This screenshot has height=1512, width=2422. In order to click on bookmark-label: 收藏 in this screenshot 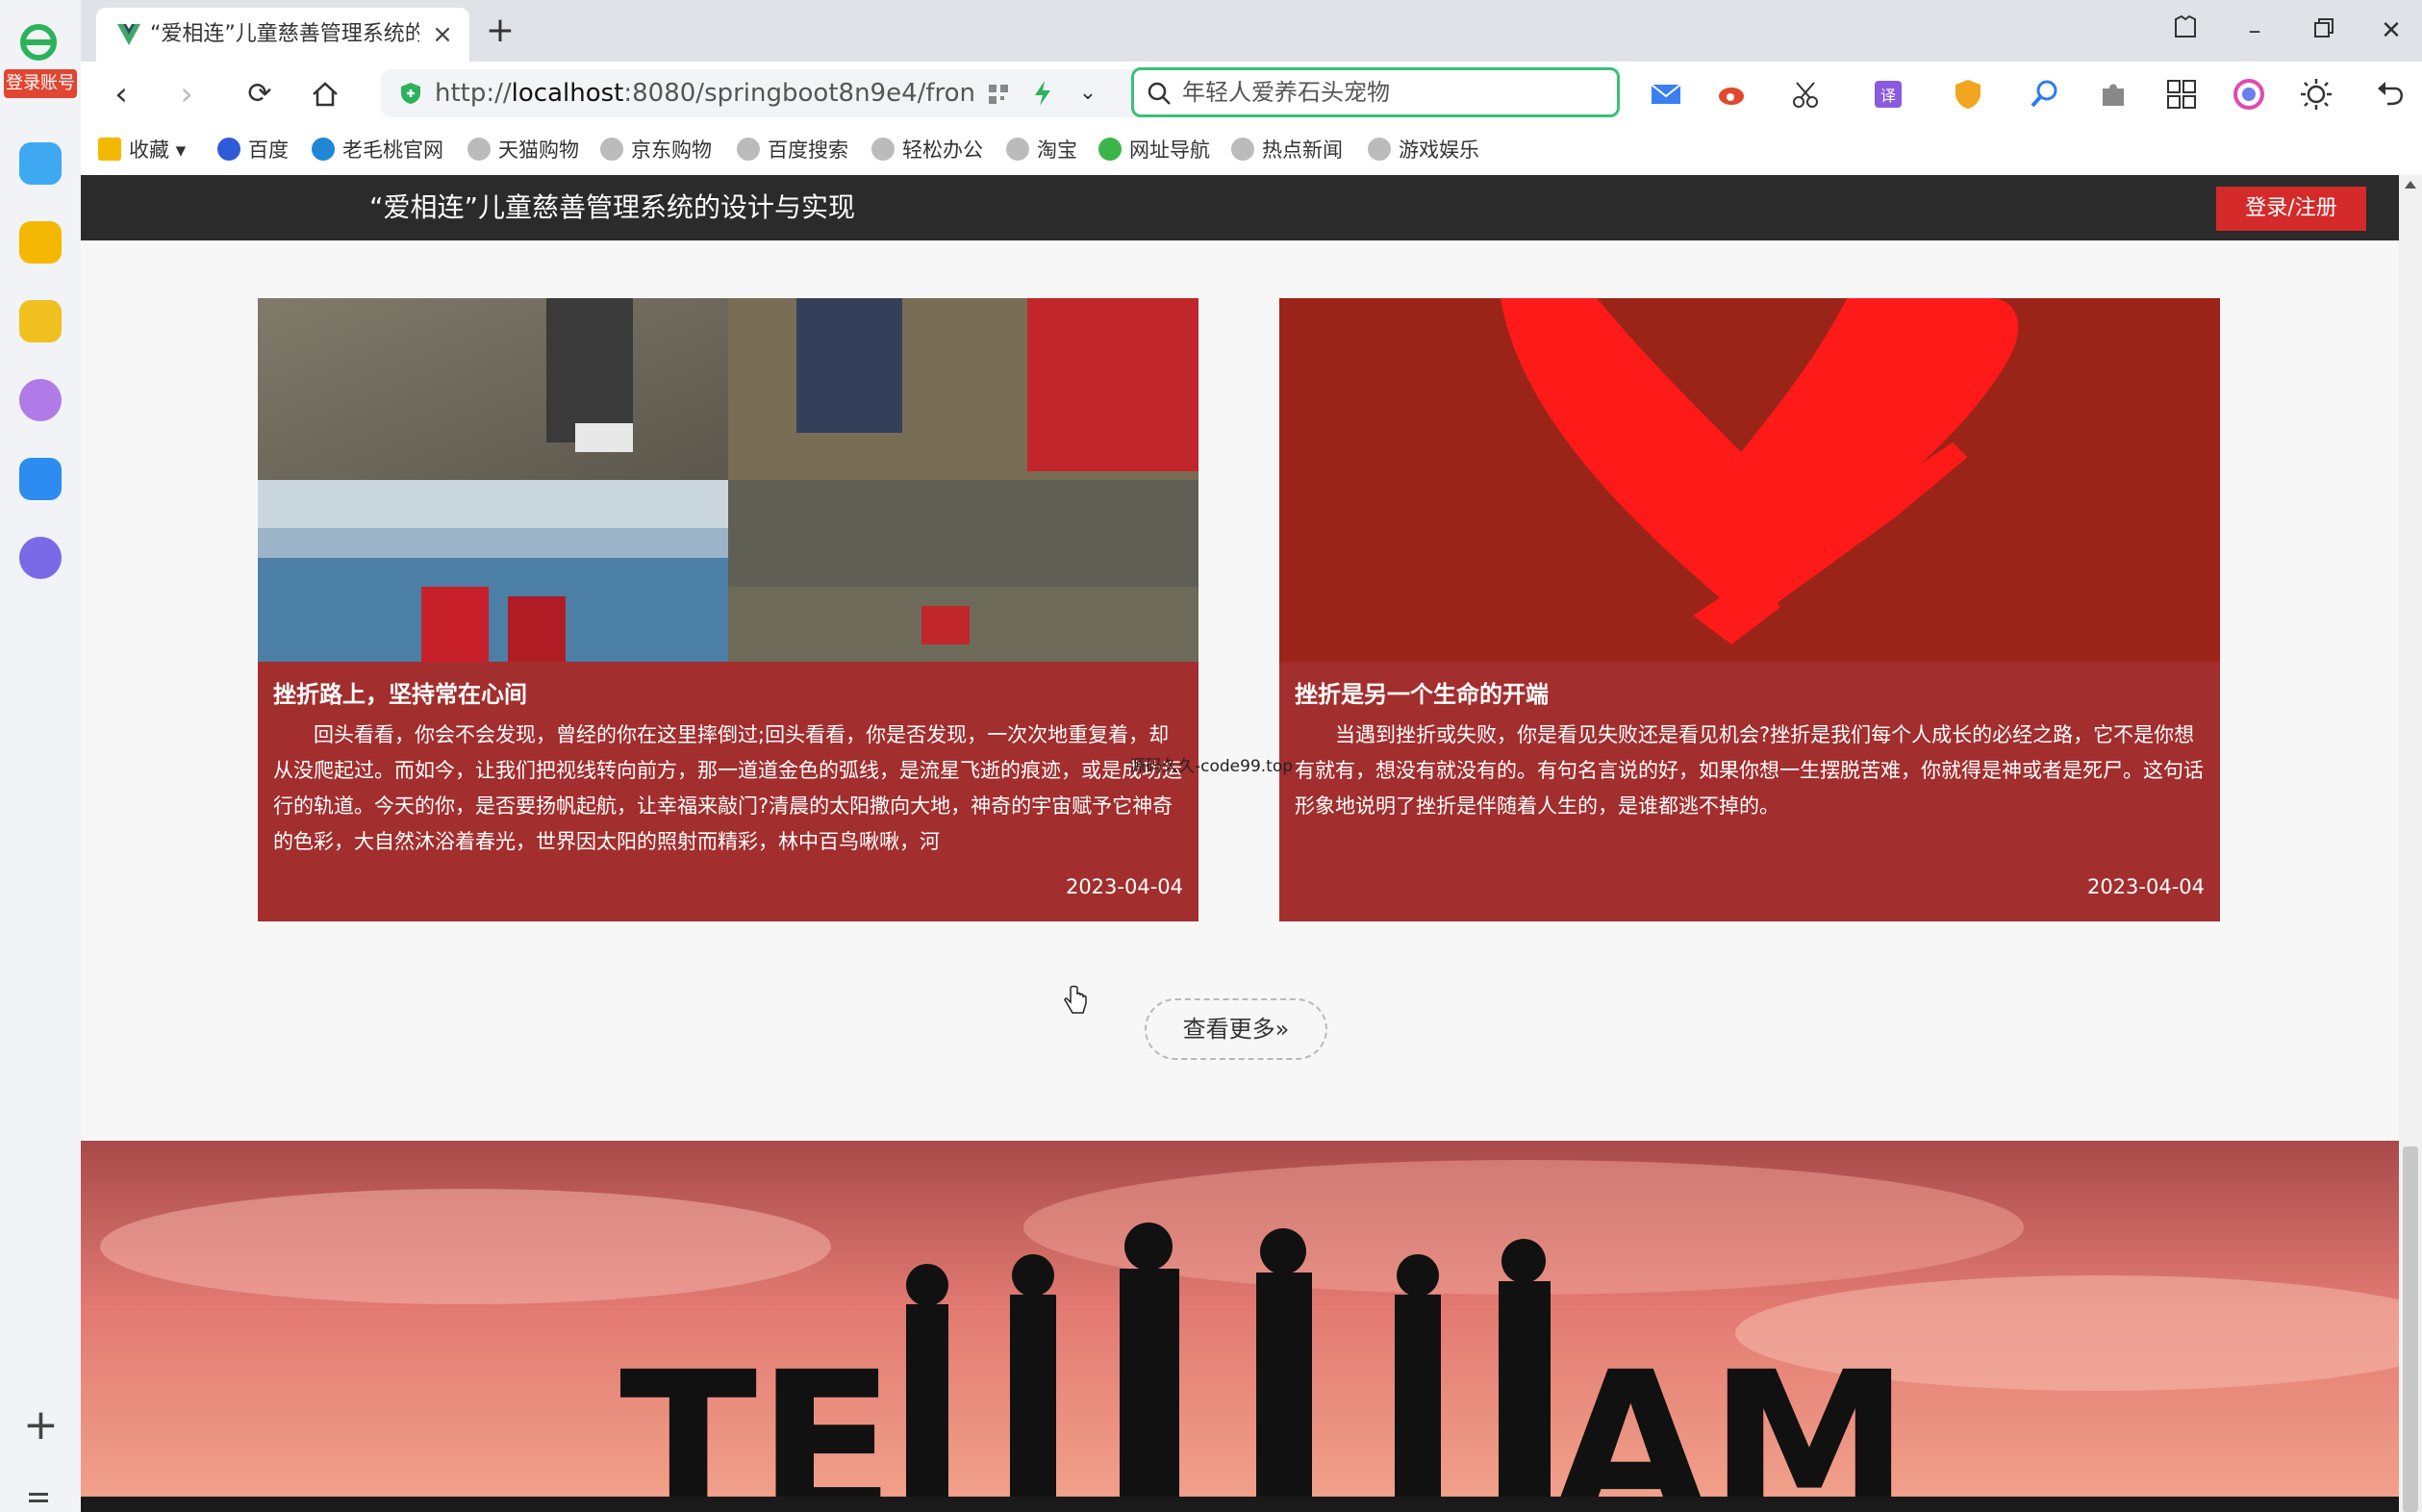, I will do `click(149, 150)`.